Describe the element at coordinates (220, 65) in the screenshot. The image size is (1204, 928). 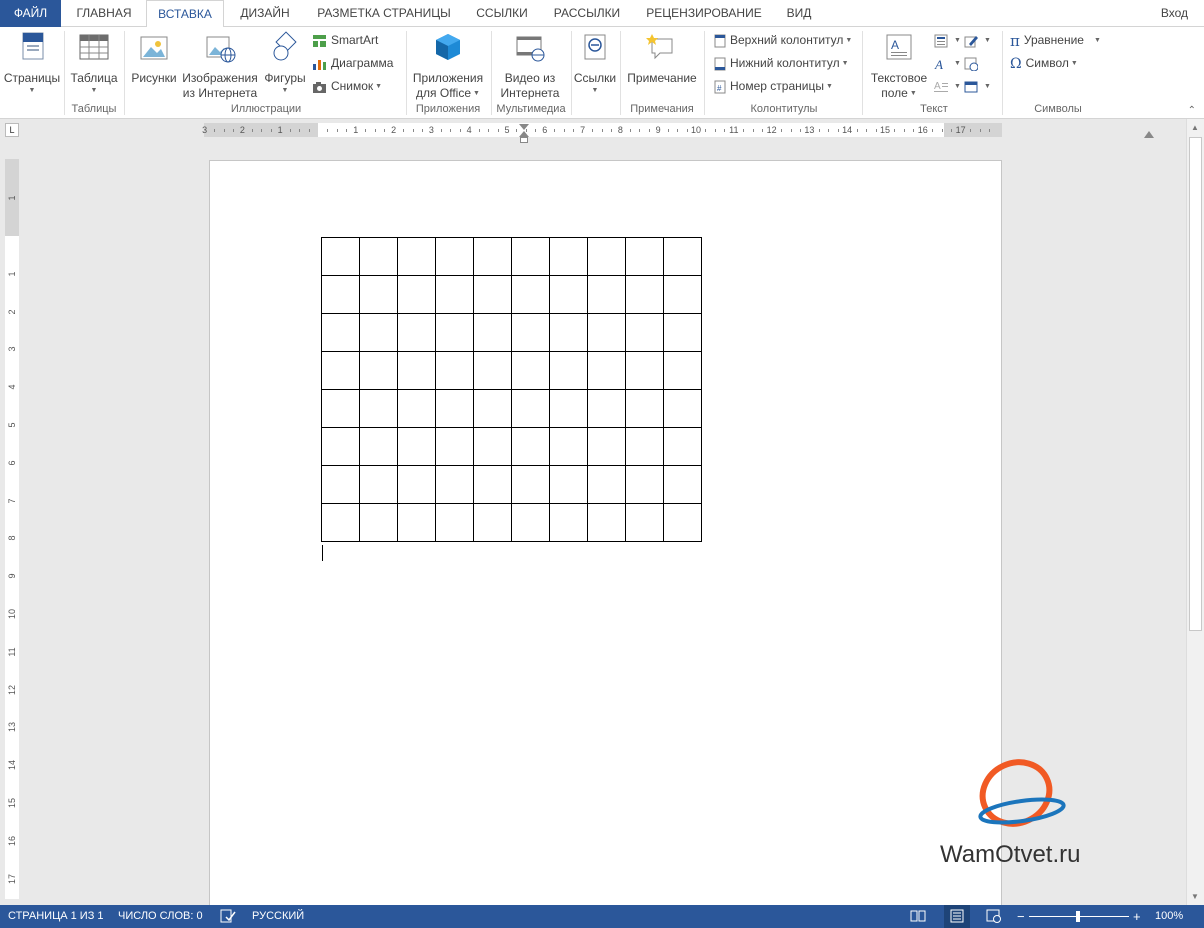
I see `online-pictures-button: Изображения из Интернета` at that location.